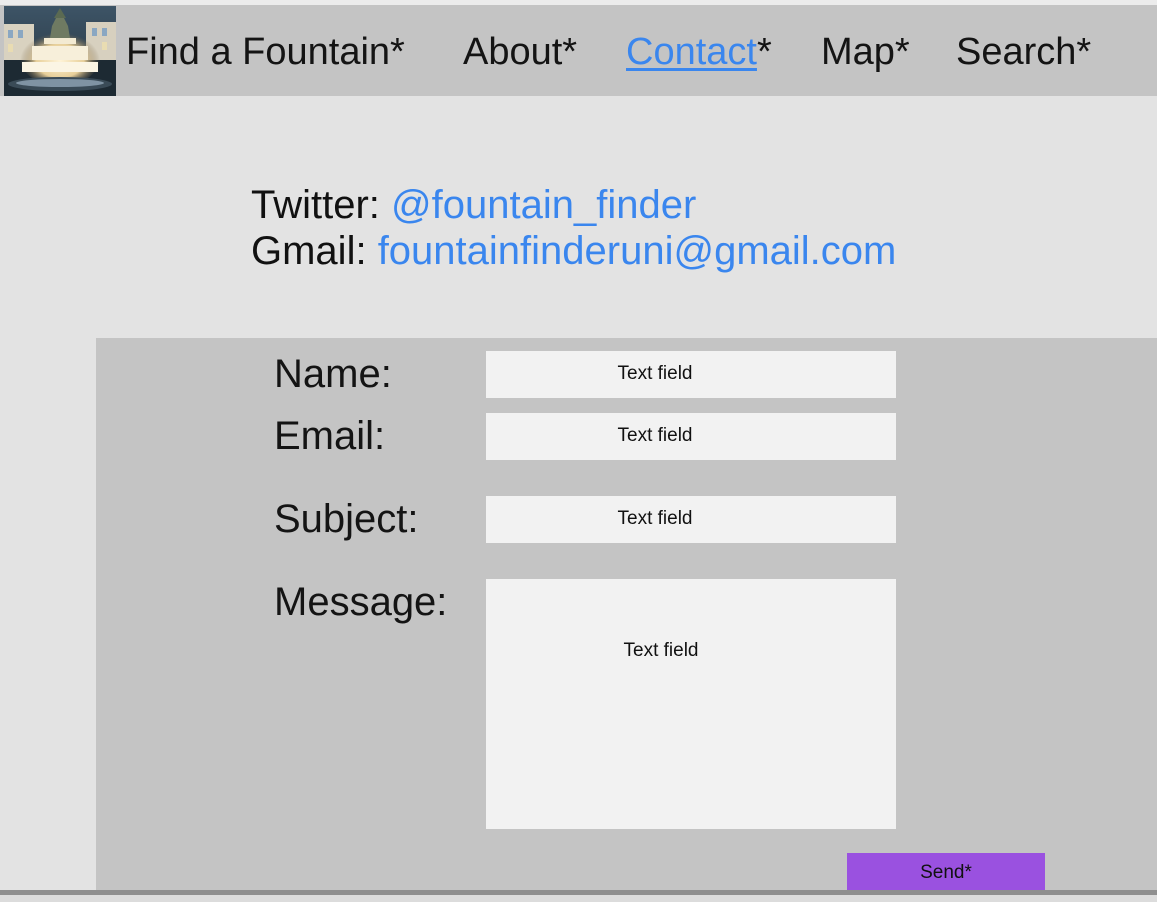 The image size is (1157, 902). I want to click on twitter-row: Twitter: @fountain_finder, so click(573, 205).